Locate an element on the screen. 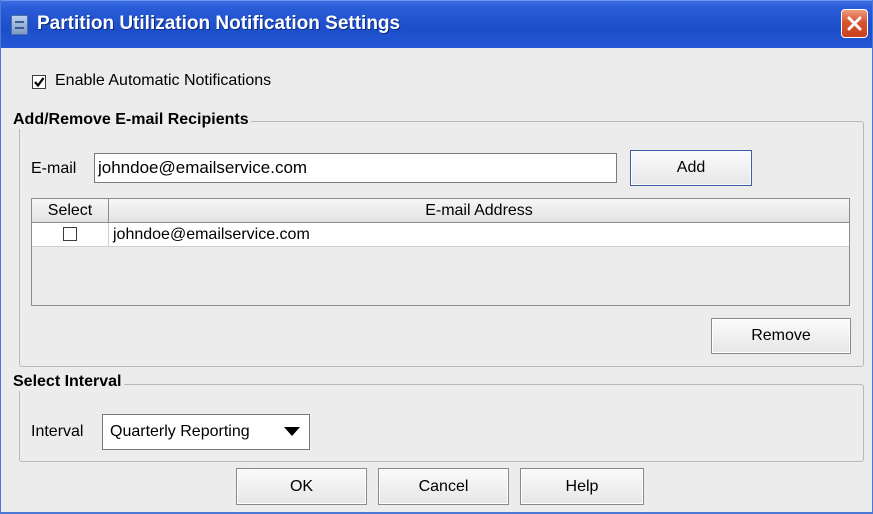 This screenshot has width=873, height=514. enable-notifications-checkbox is located at coordinates (39, 82).